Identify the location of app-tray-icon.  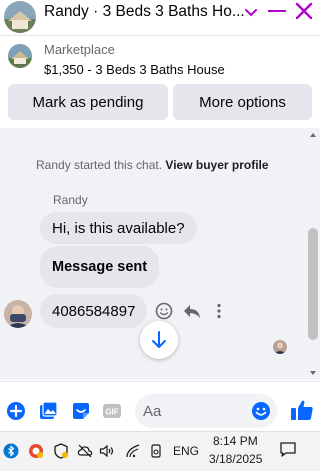
(36, 451).